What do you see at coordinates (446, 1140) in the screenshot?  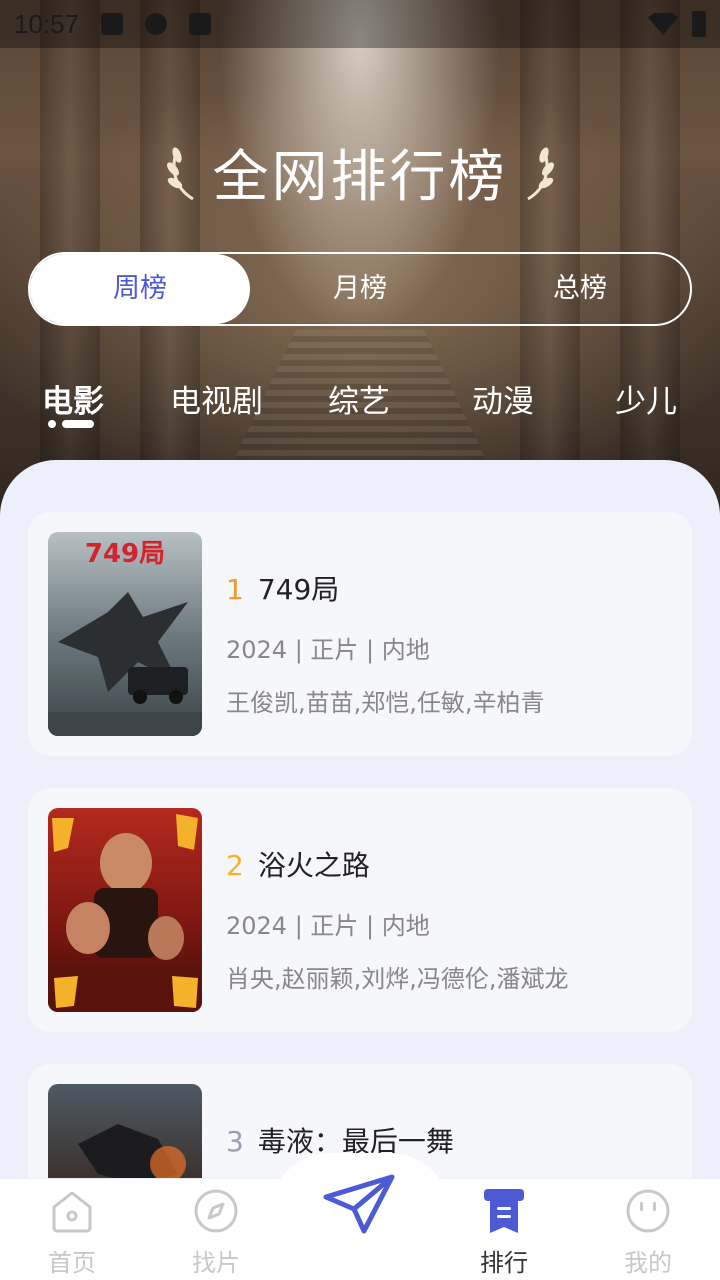 I see `movie-title: 3 毒液：最后一舞` at bounding box center [446, 1140].